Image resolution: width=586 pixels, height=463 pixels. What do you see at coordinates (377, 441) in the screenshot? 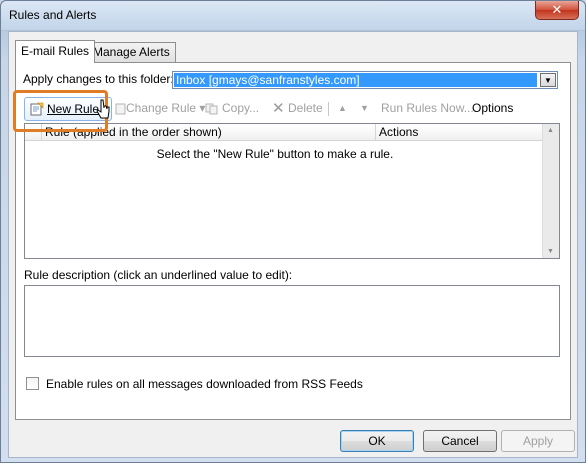
I see `ok-button: OK` at bounding box center [377, 441].